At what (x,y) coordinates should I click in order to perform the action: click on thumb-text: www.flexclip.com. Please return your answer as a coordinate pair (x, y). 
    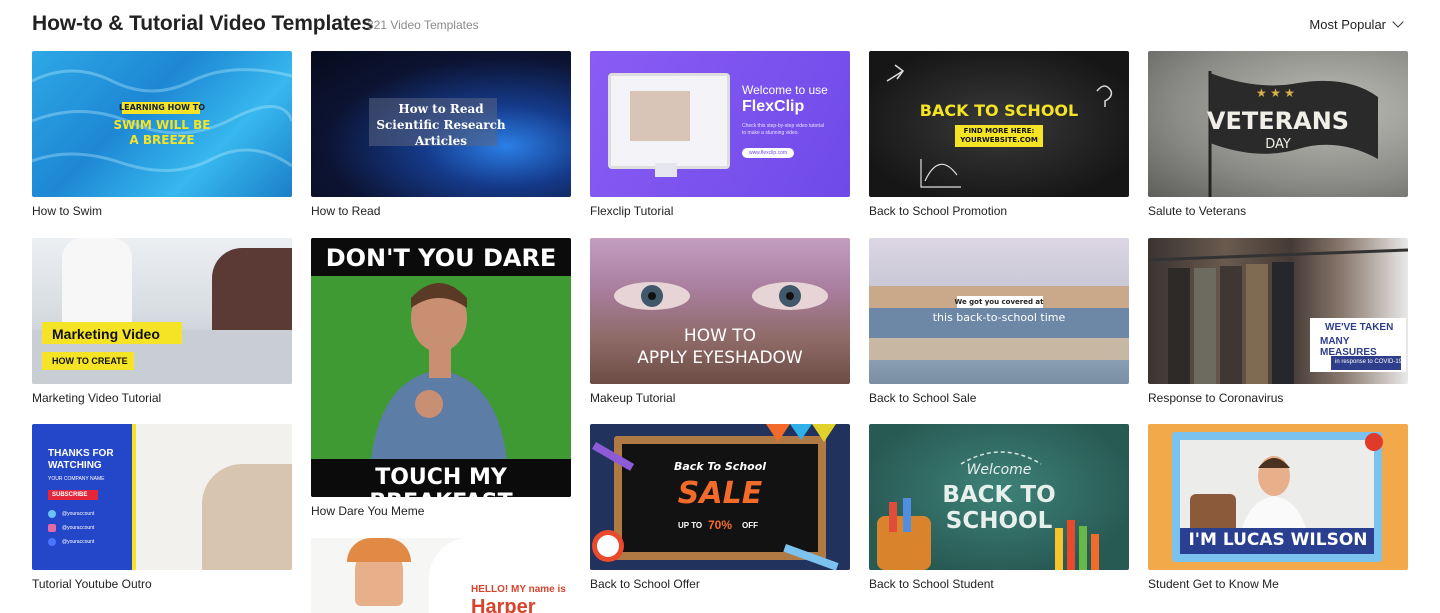
    Looking at the image, I should click on (768, 153).